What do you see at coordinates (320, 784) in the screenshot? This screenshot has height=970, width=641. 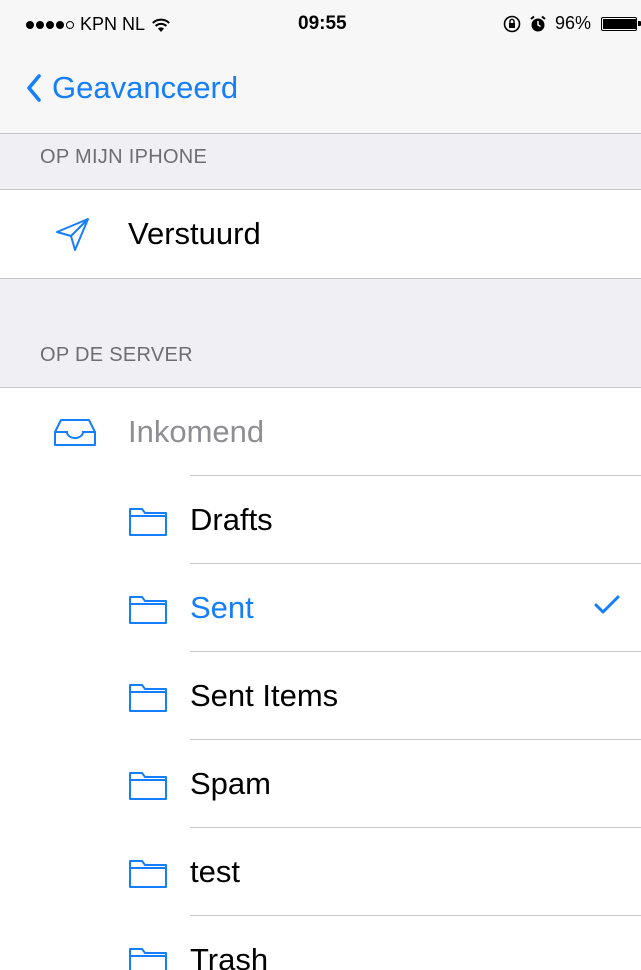 I see `folder-row-spam: Spam` at bounding box center [320, 784].